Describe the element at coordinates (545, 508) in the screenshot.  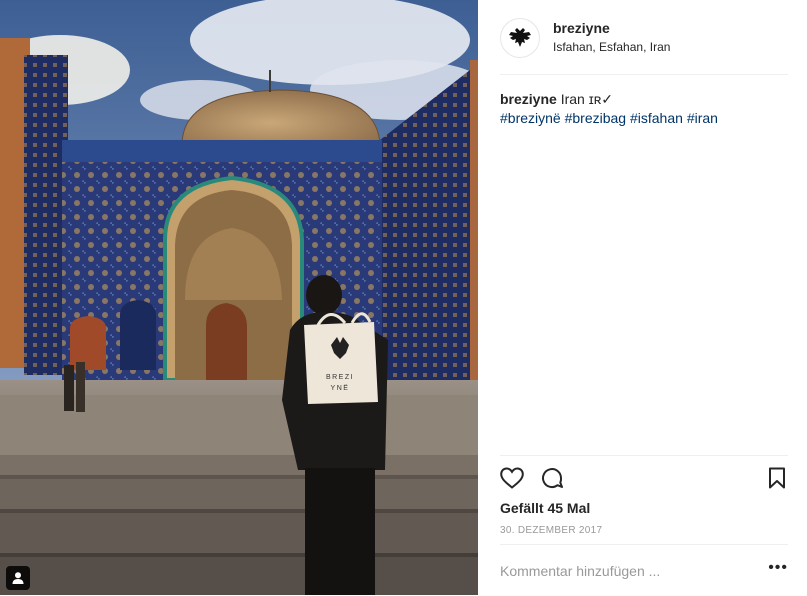
I see `likes-count: Gefällt 45 Mal` at that location.